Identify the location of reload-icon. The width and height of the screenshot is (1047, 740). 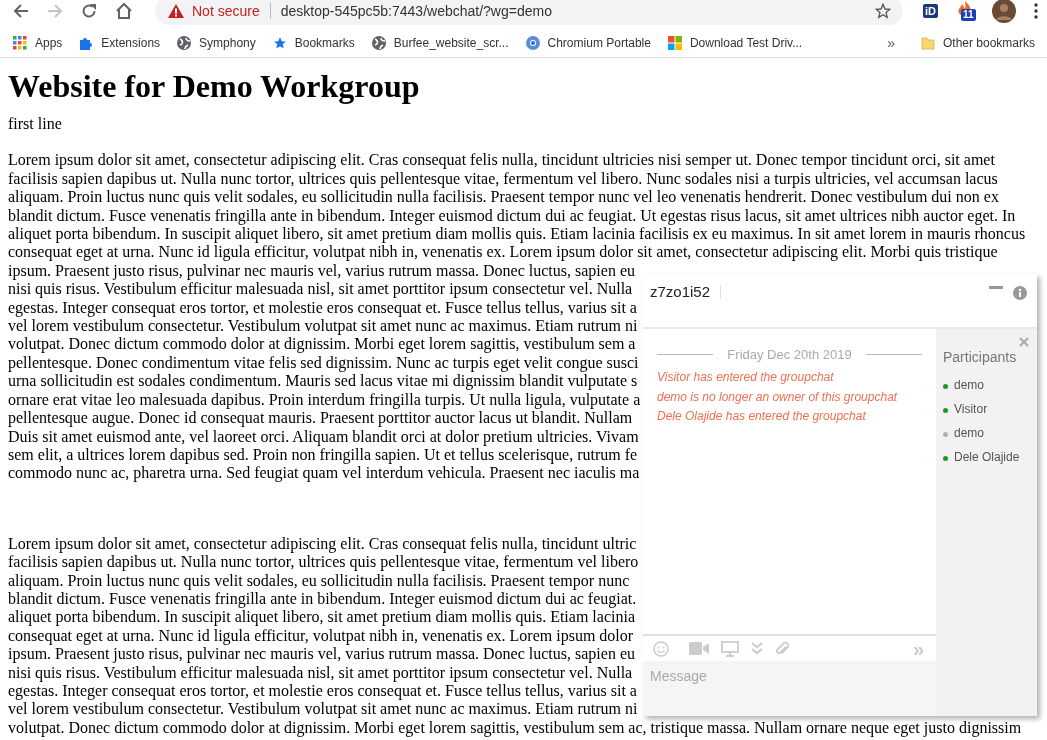
(89, 11).